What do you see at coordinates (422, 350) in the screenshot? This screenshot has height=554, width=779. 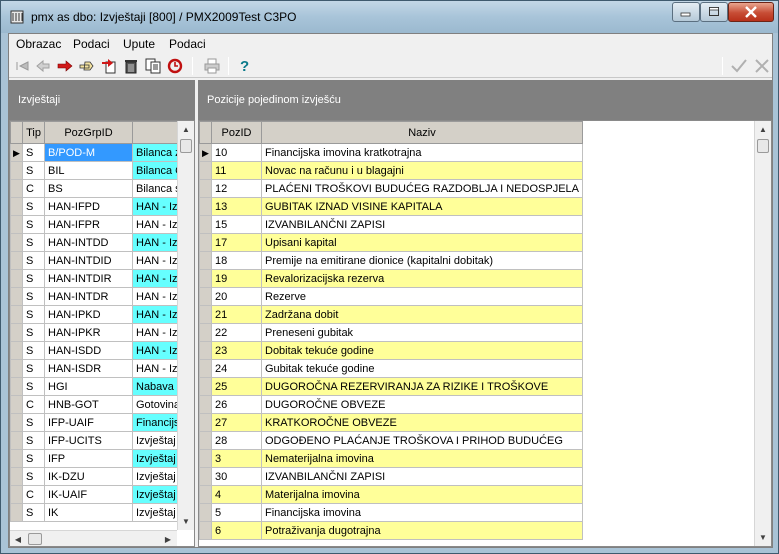 I see `cell-naziv: Dobitak tekuće godine` at bounding box center [422, 350].